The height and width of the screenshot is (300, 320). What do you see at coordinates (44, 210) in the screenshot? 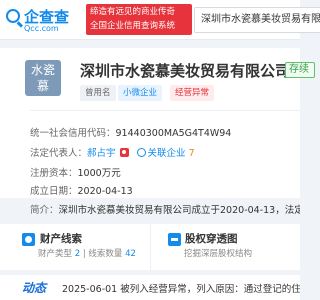
I see `intro-label: 简介：` at bounding box center [44, 210].